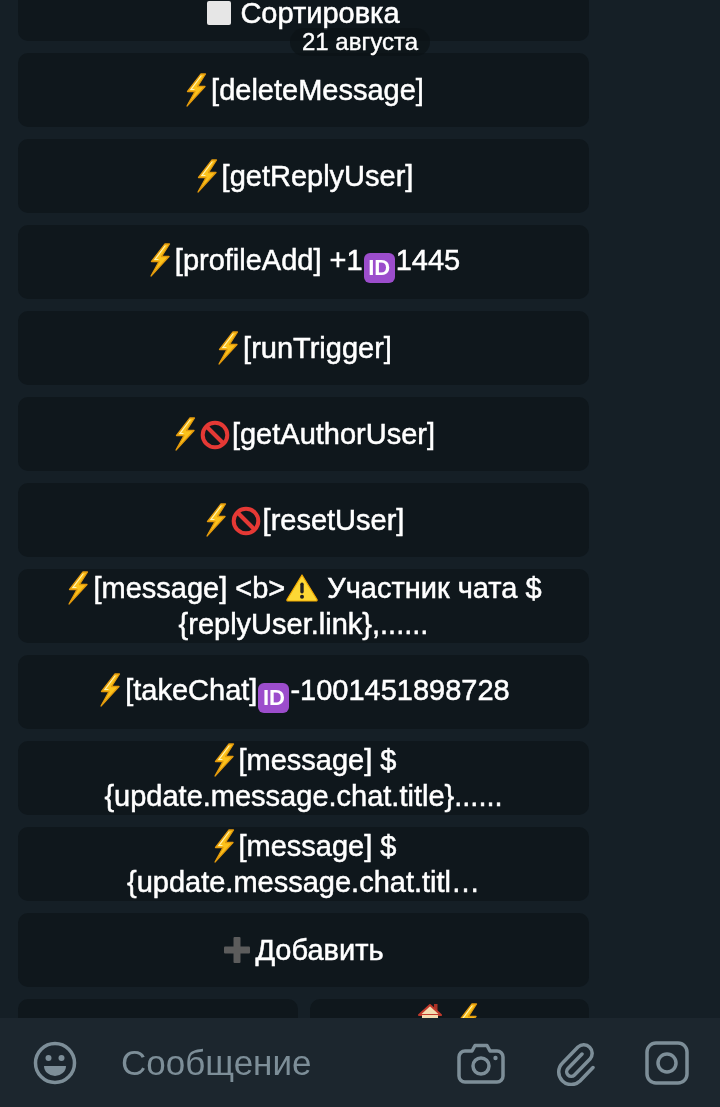 The image size is (720, 1107). Describe the element at coordinates (449, 1008) in the screenshot. I see `keyboard-button` at that location.